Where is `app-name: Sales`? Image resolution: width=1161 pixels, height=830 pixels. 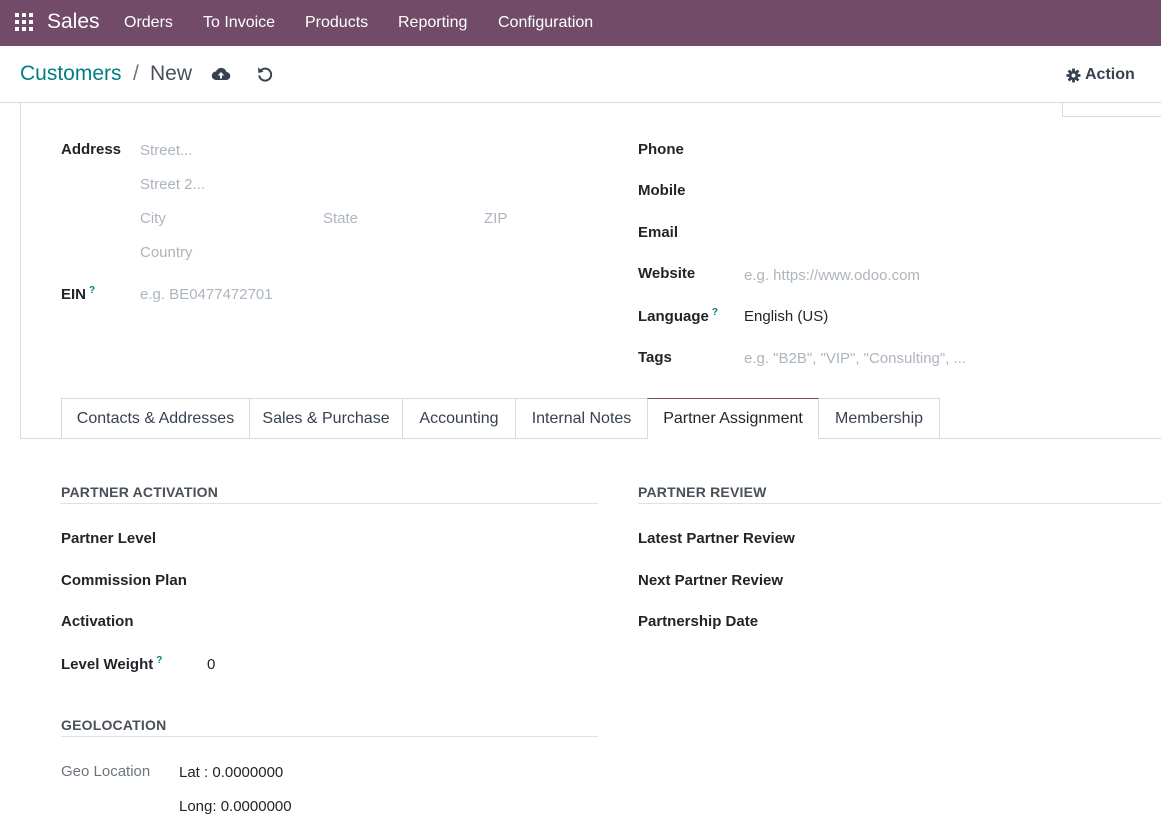
app-name: Sales is located at coordinates (73, 22).